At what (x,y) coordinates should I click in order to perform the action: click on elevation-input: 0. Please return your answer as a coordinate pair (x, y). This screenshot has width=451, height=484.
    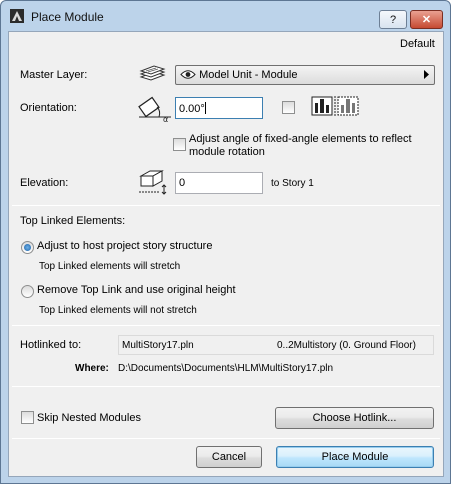
    Looking at the image, I should click on (219, 183).